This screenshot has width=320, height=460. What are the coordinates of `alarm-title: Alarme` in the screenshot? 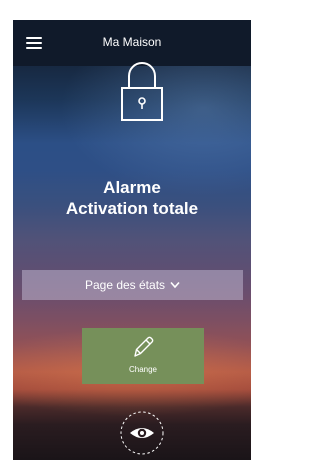 It's located at (132, 187).